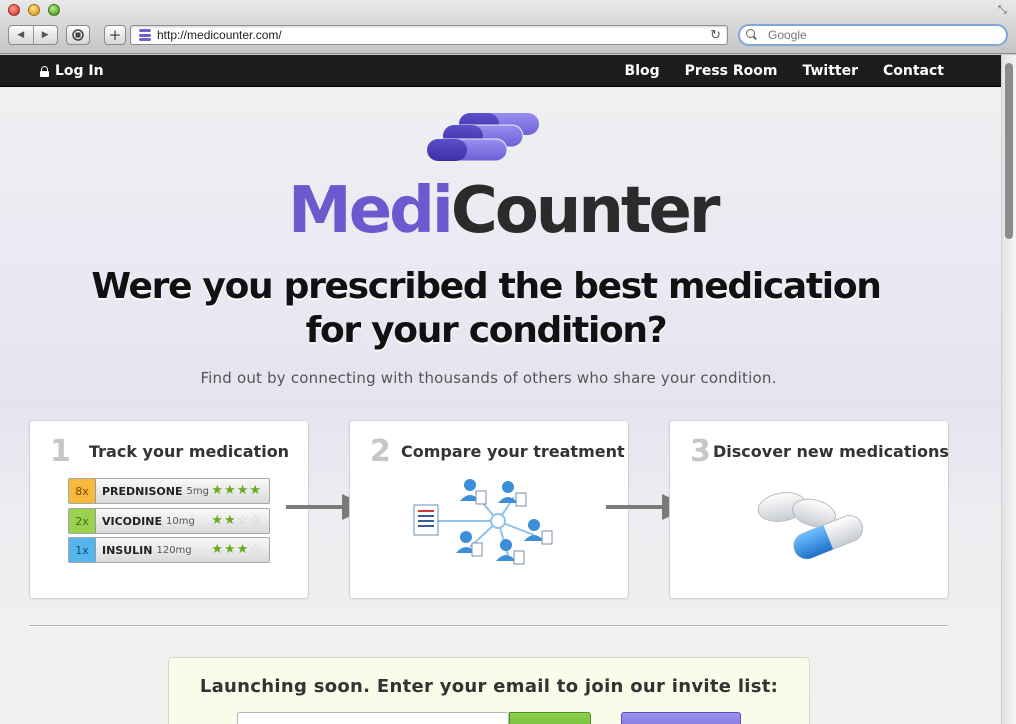 The width and height of the screenshot is (1016, 724). What do you see at coordinates (831, 451) in the screenshot?
I see `step-title: Discover new medications` at bounding box center [831, 451].